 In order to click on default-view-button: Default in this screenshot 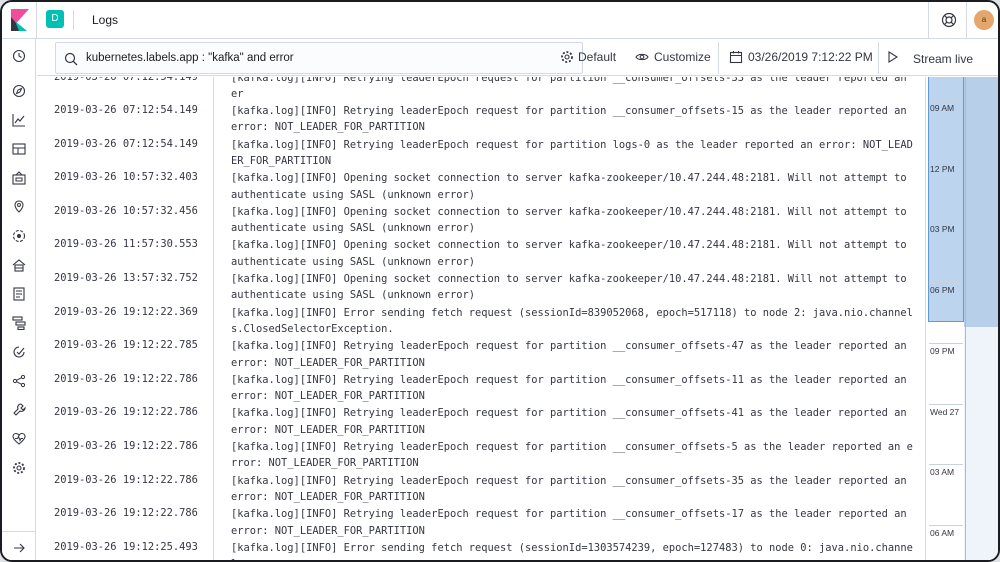, I will do `click(597, 57)`.